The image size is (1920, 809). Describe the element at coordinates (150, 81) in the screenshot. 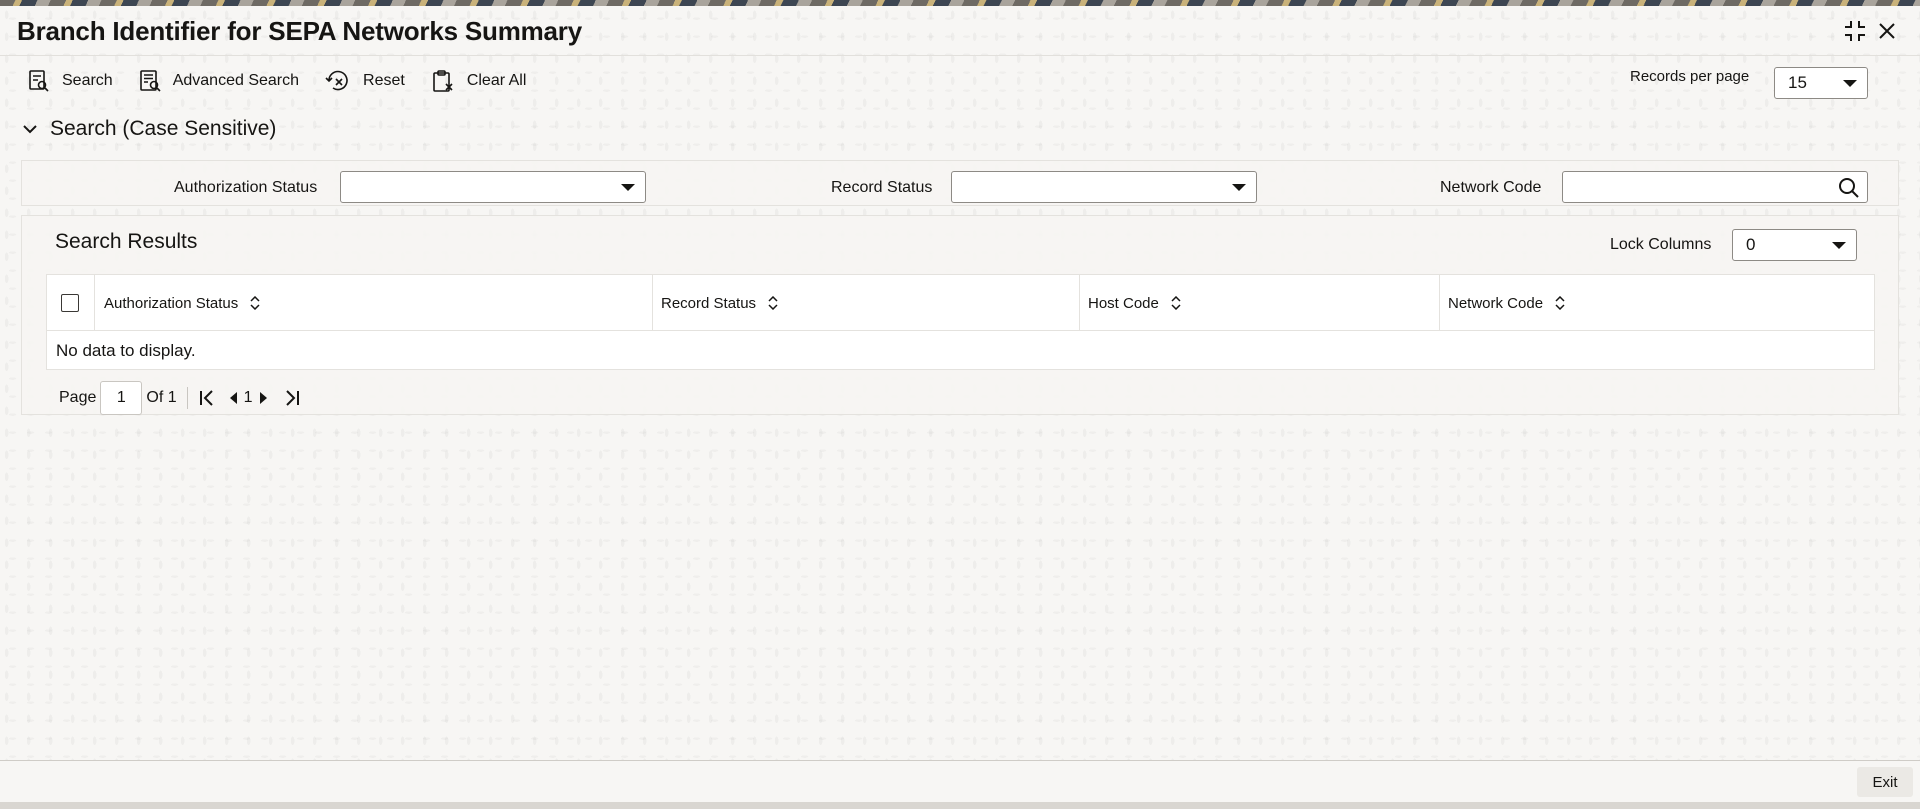

I see `advanced-search-icon` at that location.